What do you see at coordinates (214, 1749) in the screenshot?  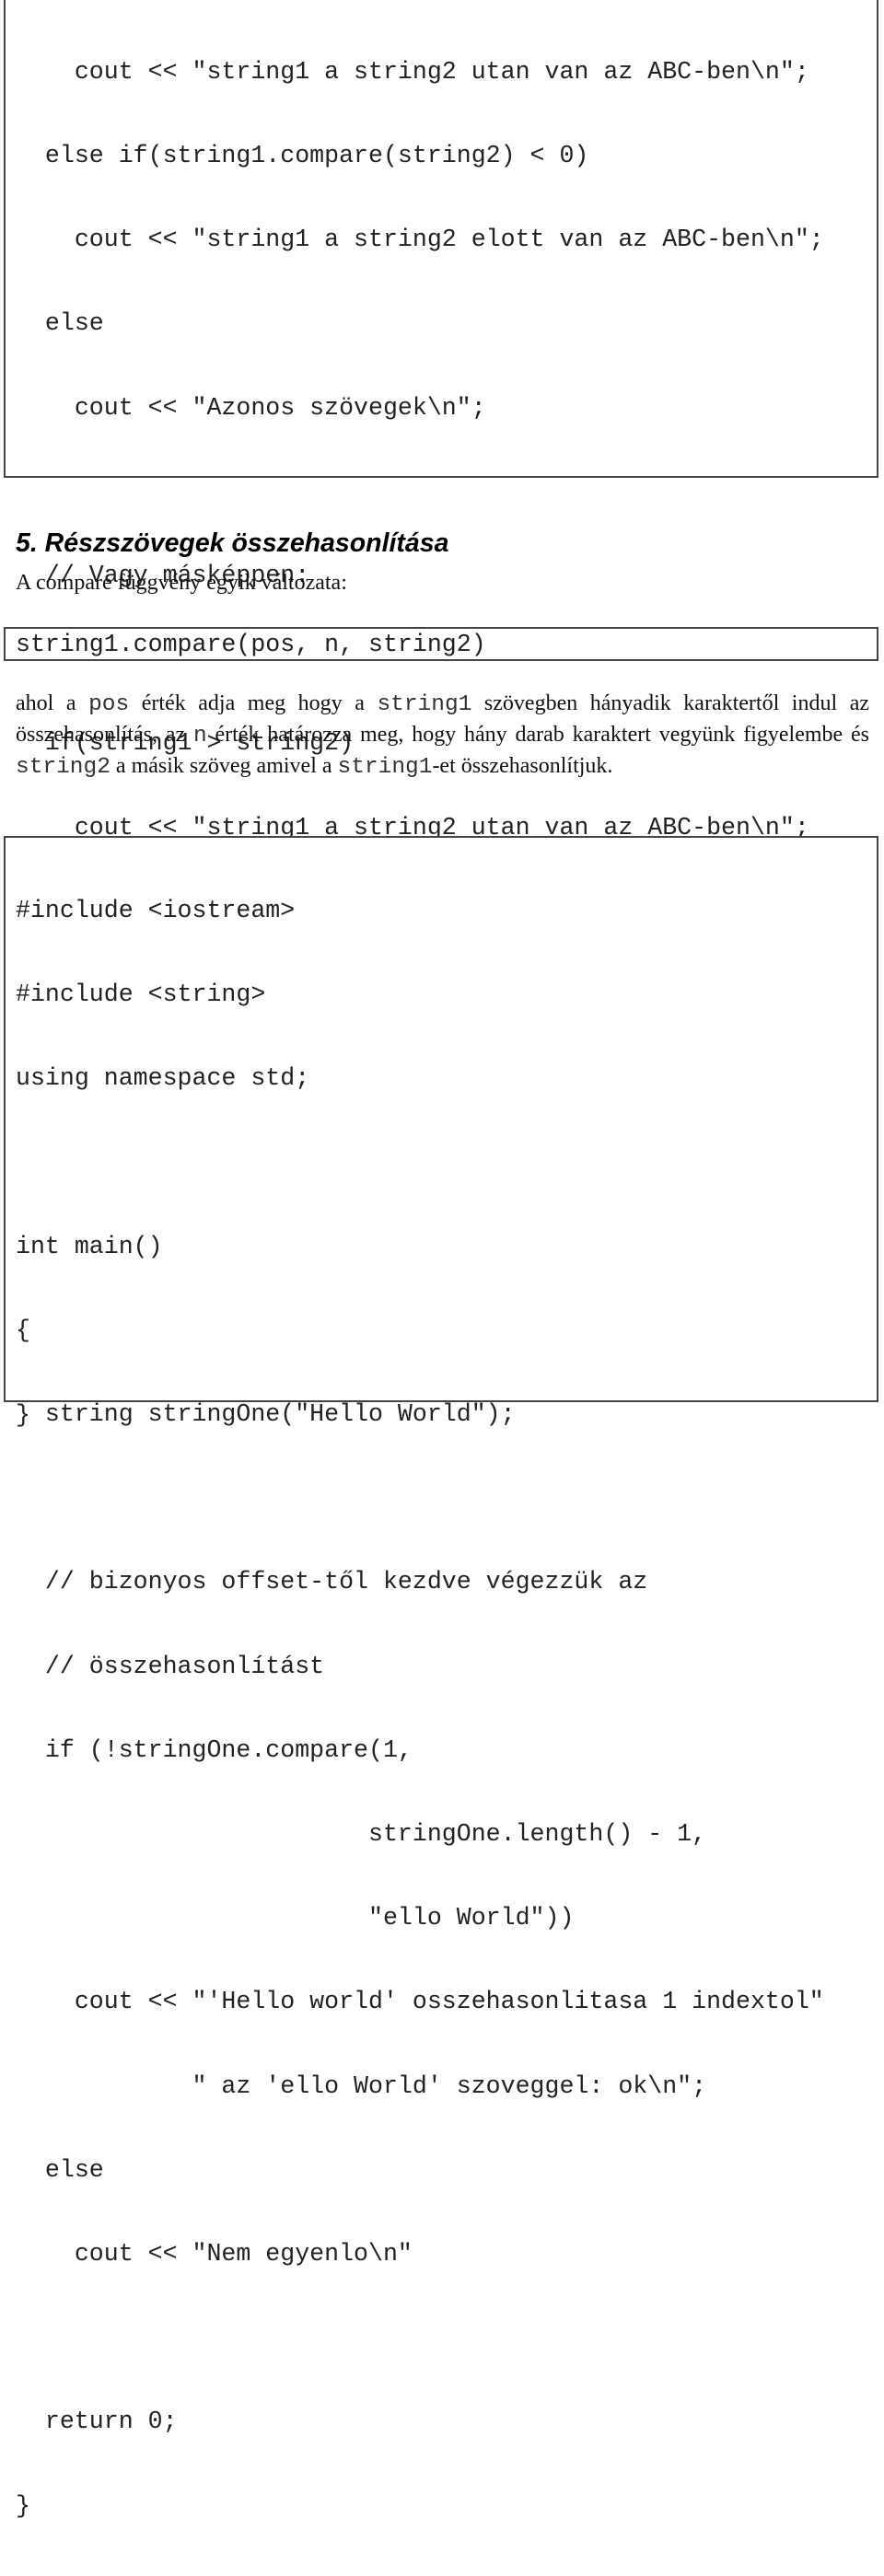 I see `code-line: if (!stringOne.compare(1,` at bounding box center [214, 1749].